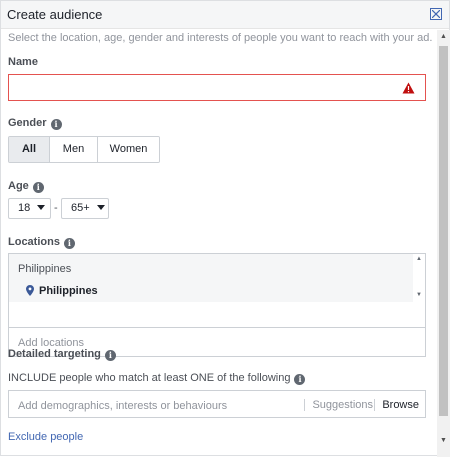 The height and width of the screenshot is (457, 450). What do you see at coordinates (217, 87) in the screenshot?
I see `name-input` at bounding box center [217, 87].